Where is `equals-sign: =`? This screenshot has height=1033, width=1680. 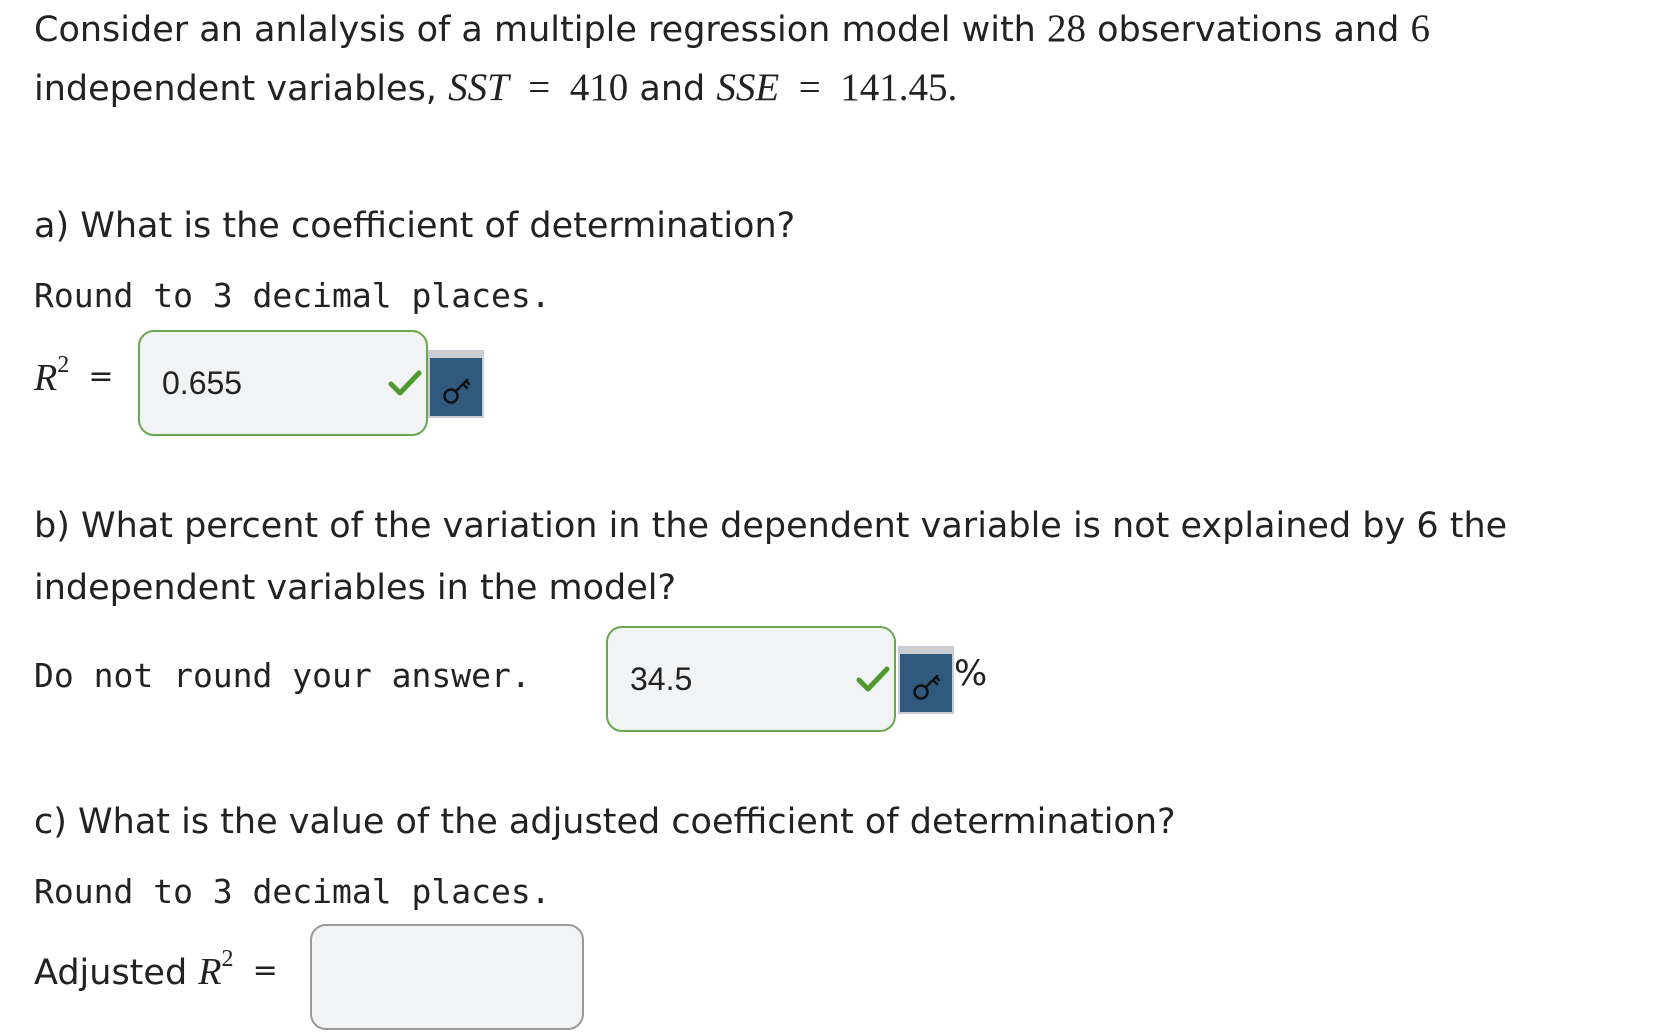 equals-sign: = is located at coordinates (539, 87).